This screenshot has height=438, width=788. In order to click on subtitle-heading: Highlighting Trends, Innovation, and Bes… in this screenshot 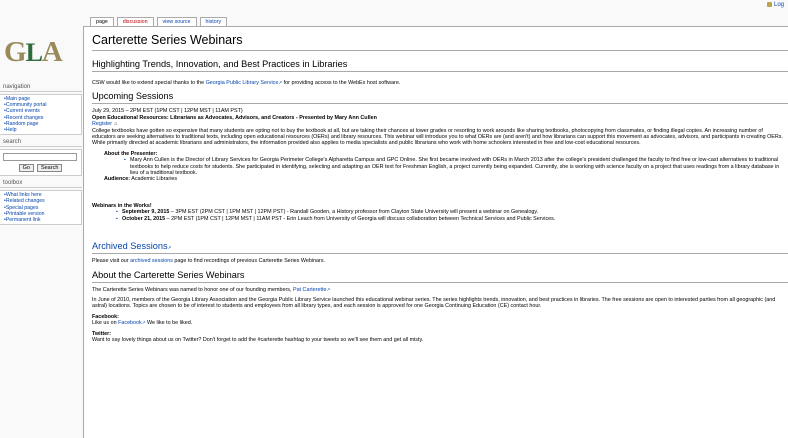, I will do `click(440, 65)`.